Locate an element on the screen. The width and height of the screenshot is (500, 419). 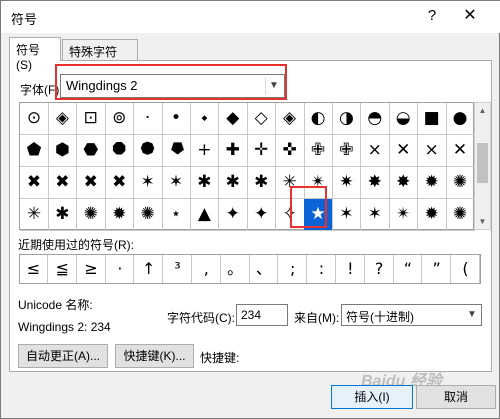
insert-button: 插入(I) is located at coordinates (372, 397).